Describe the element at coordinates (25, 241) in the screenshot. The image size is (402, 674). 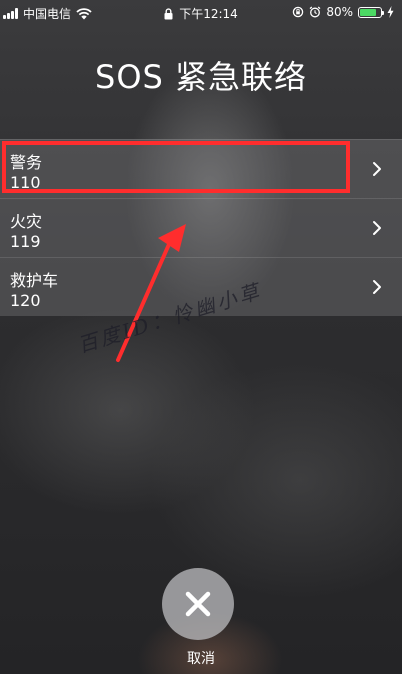
I see `contact-number: 119` at that location.